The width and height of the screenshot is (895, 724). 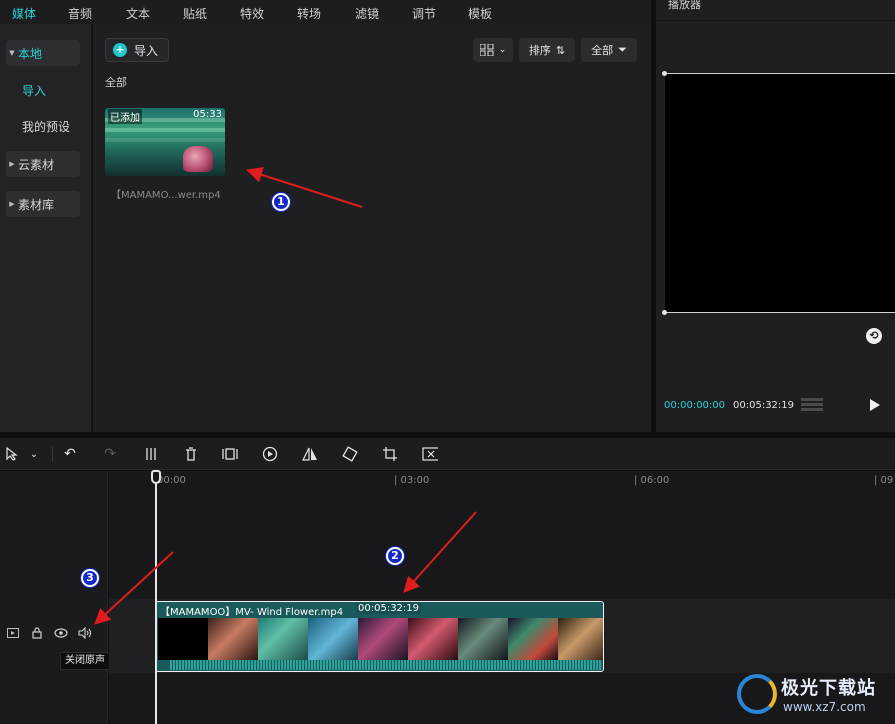 I want to click on view-mode-button: ⌄, so click(x=493, y=50).